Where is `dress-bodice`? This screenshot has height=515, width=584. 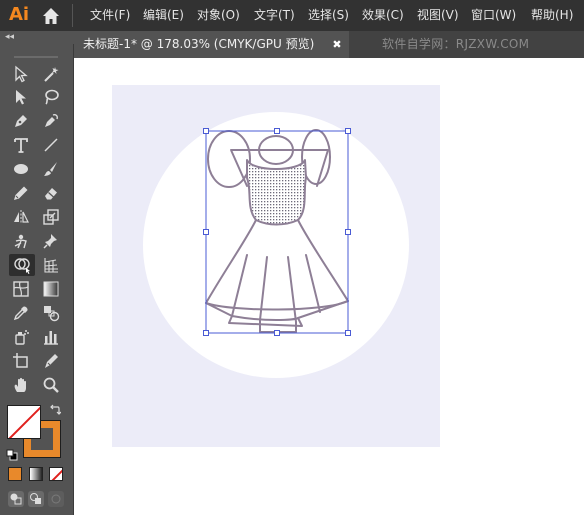 dress-bodice is located at coordinates (276, 192).